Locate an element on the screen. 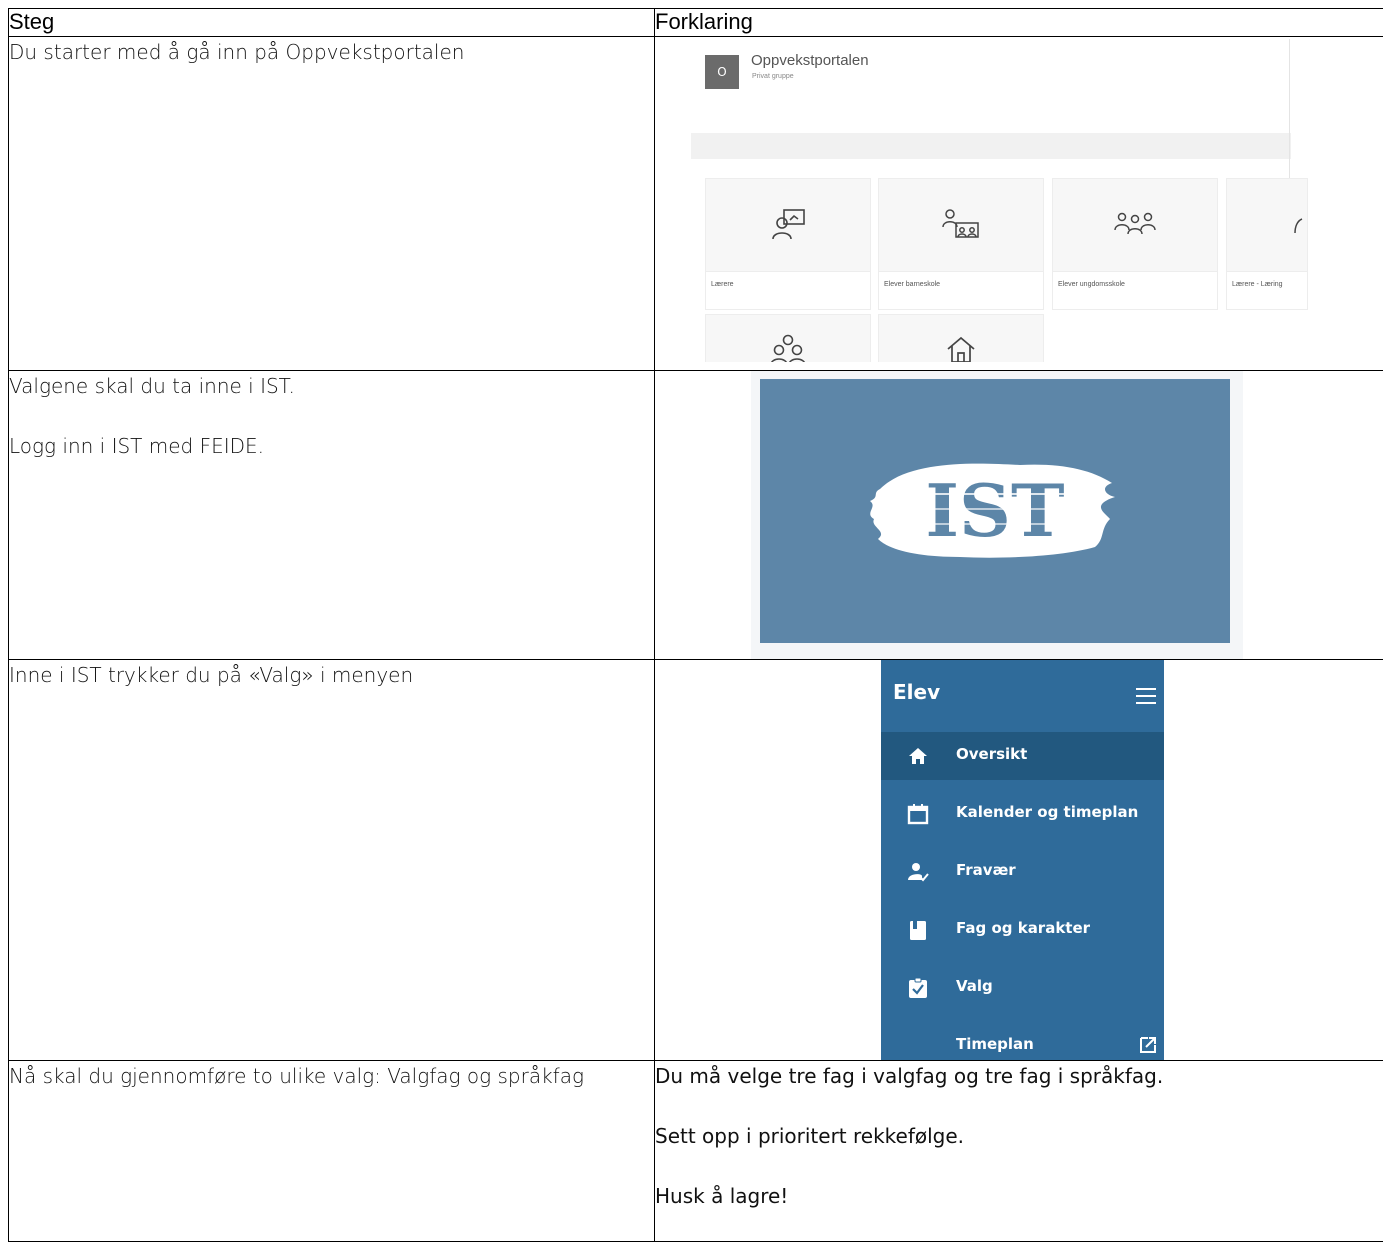 This screenshot has width=1383, height=1251. menu-item-kalender: Kalender og timeplan is located at coordinates (1022, 814).